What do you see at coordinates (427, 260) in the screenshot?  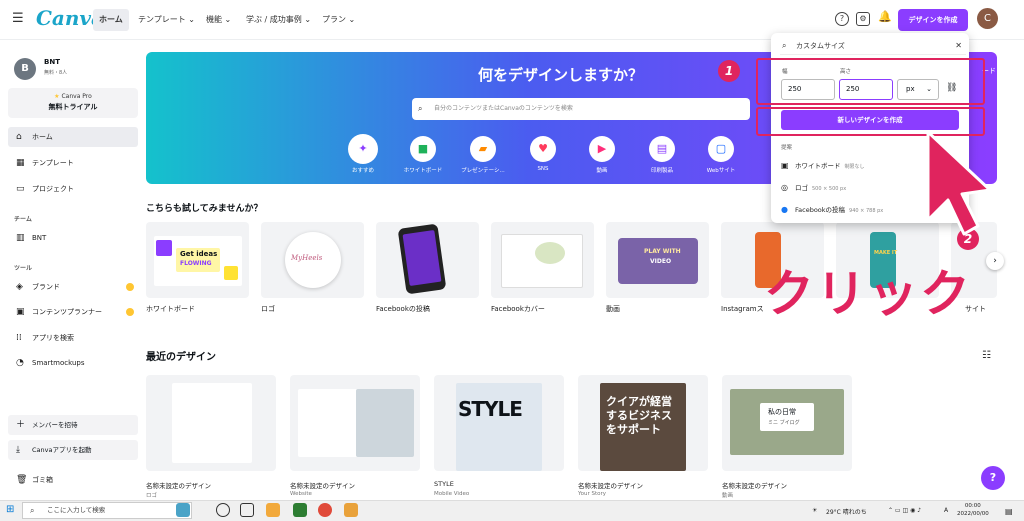 I see `template-card-facebook-post` at bounding box center [427, 260].